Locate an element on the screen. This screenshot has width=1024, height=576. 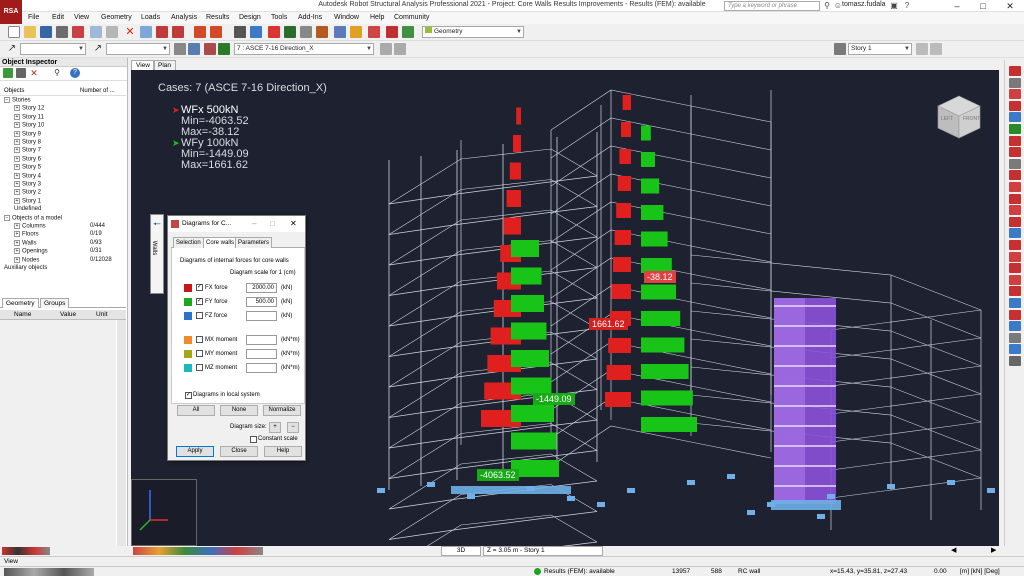
selection-icon is located at coordinates (146, 32).